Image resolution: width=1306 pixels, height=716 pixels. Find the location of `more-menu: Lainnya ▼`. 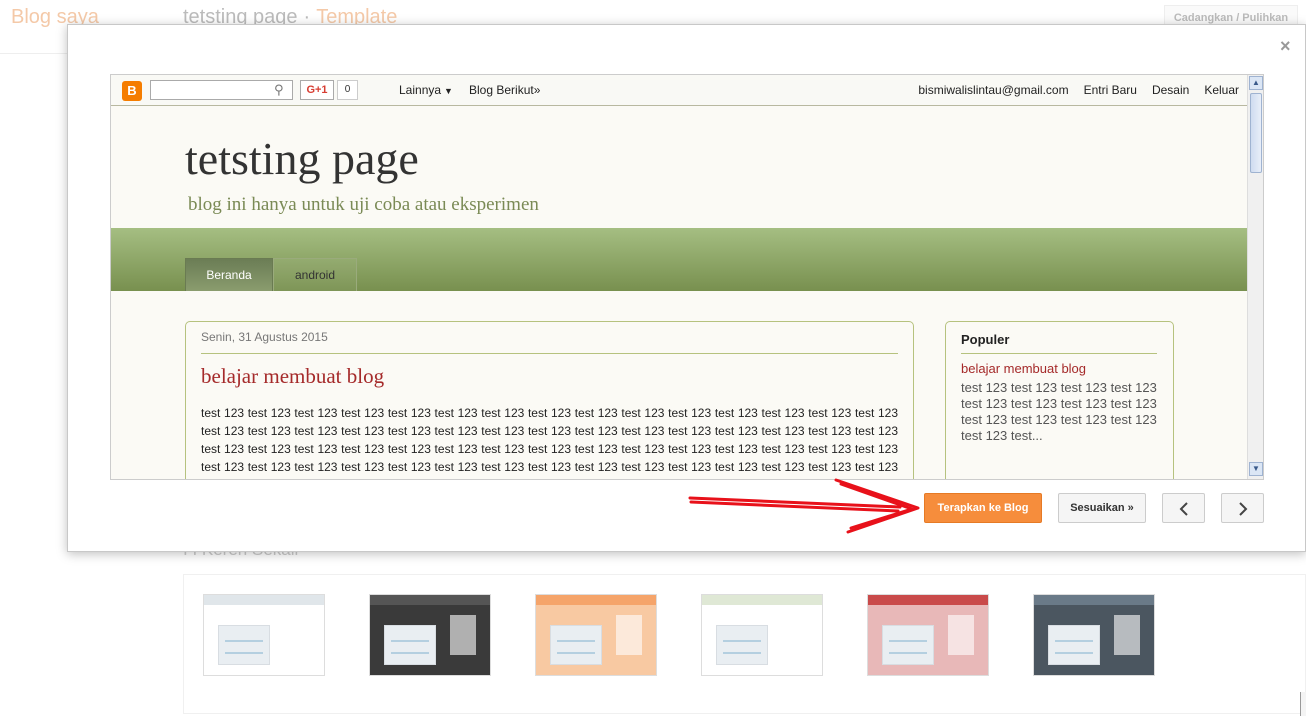

more-menu: Lainnya ▼ is located at coordinates (426, 90).